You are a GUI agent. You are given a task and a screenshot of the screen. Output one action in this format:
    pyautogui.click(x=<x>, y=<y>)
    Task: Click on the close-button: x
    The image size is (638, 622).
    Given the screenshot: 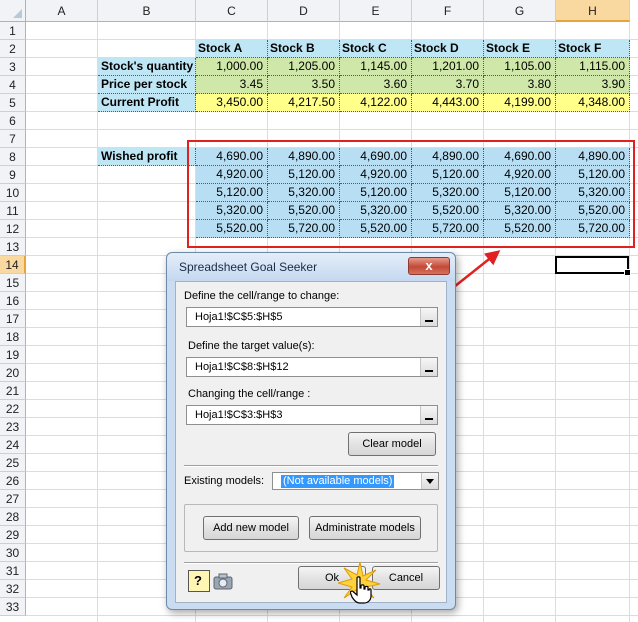 What is the action you would take?
    pyautogui.click(x=429, y=266)
    